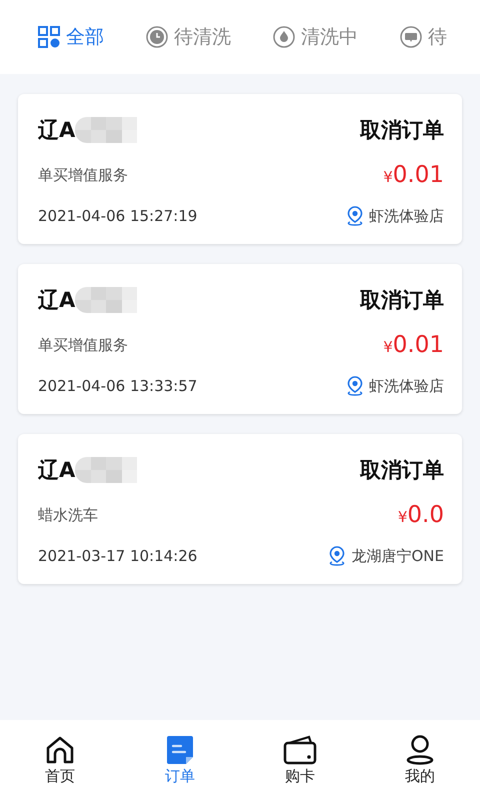  Describe the element at coordinates (188, 37) in the screenshot. I see `filter-tab: 待清洗` at that location.